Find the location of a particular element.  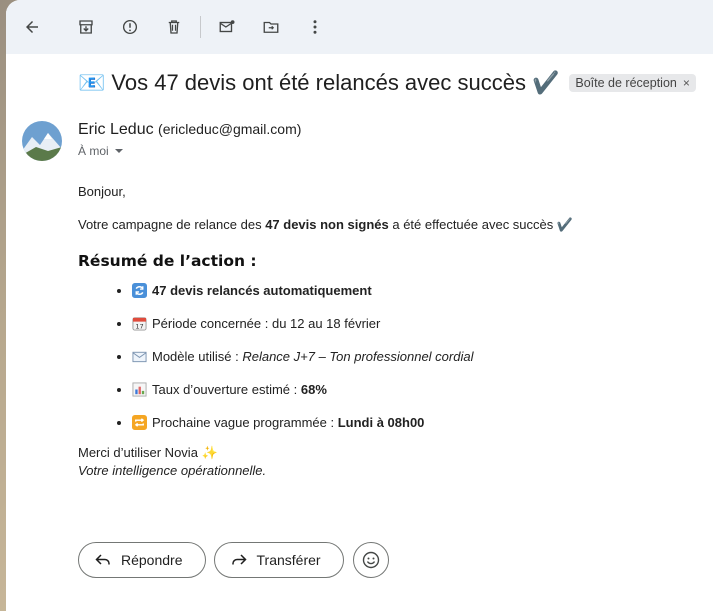

delete-icon is located at coordinates (174, 27).